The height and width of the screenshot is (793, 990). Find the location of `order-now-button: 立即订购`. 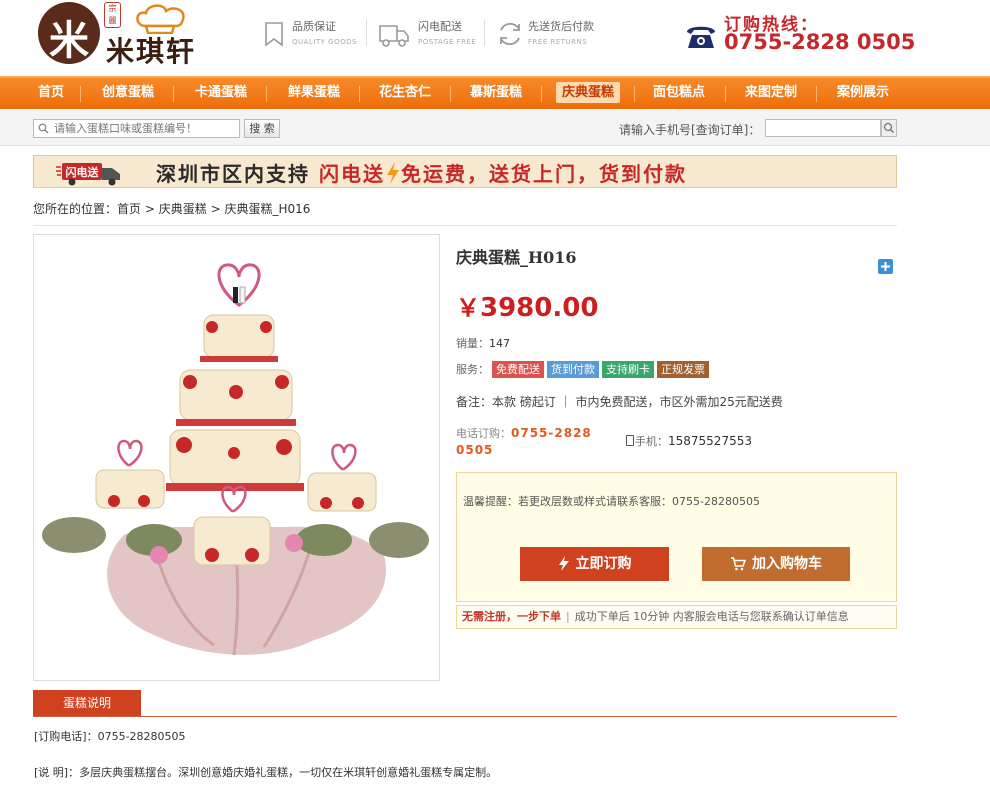

order-now-button: 立即订购 is located at coordinates (594, 564).